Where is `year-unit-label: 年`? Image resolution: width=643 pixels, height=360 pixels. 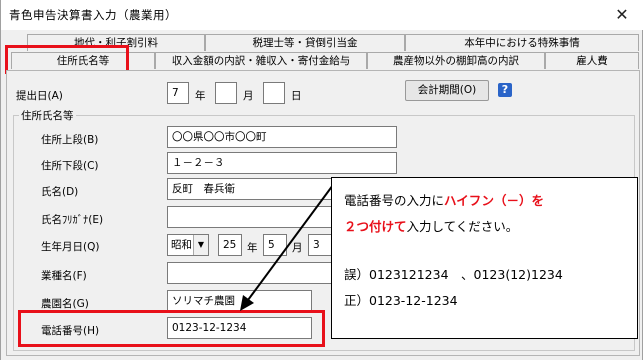 year-unit-label: 年 is located at coordinates (200, 96).